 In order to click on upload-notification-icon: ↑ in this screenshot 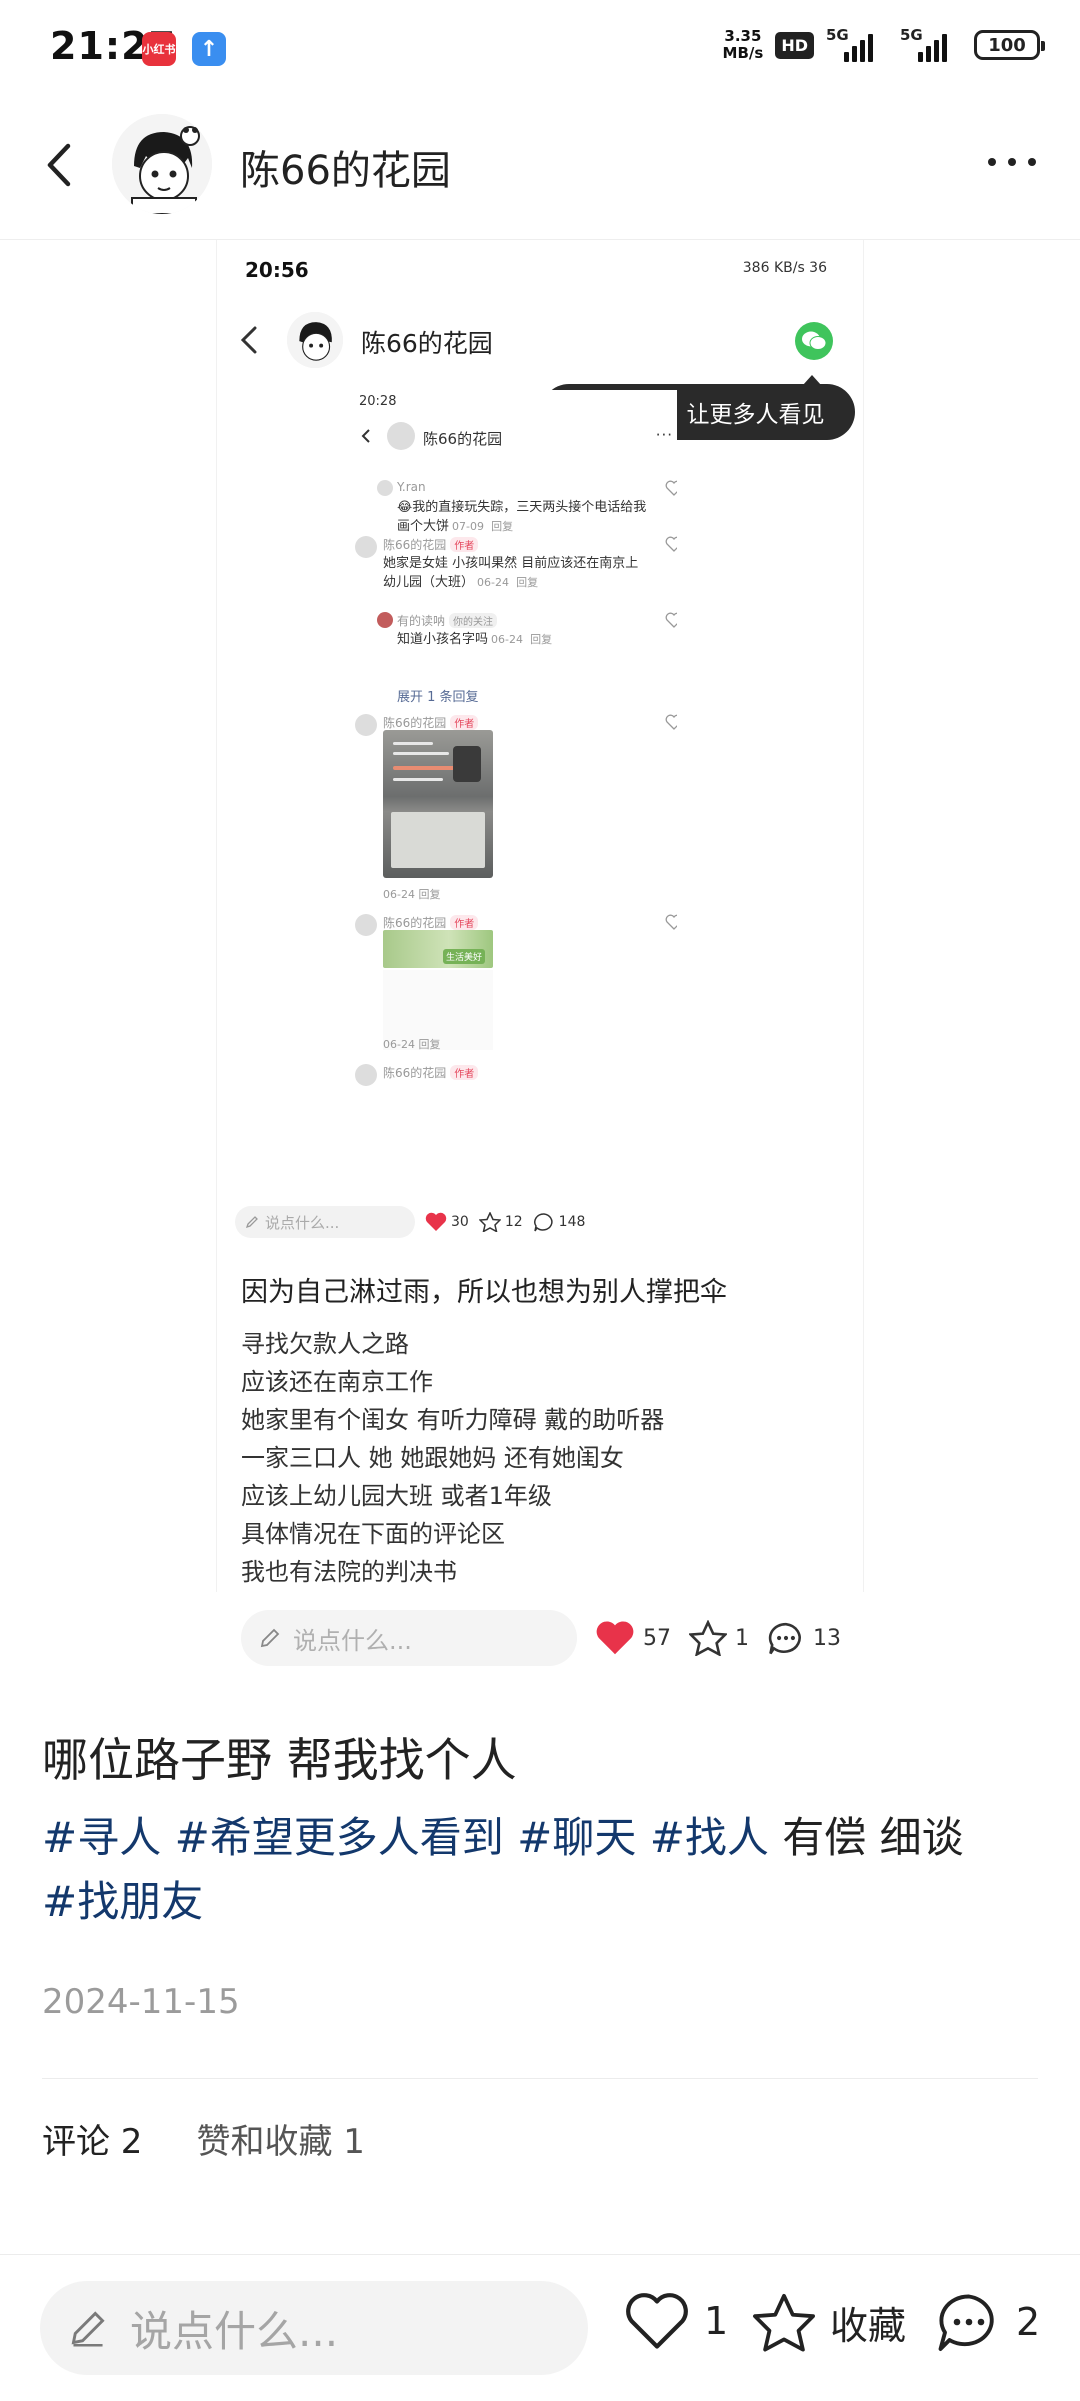, I will do `click(209, 49)`.